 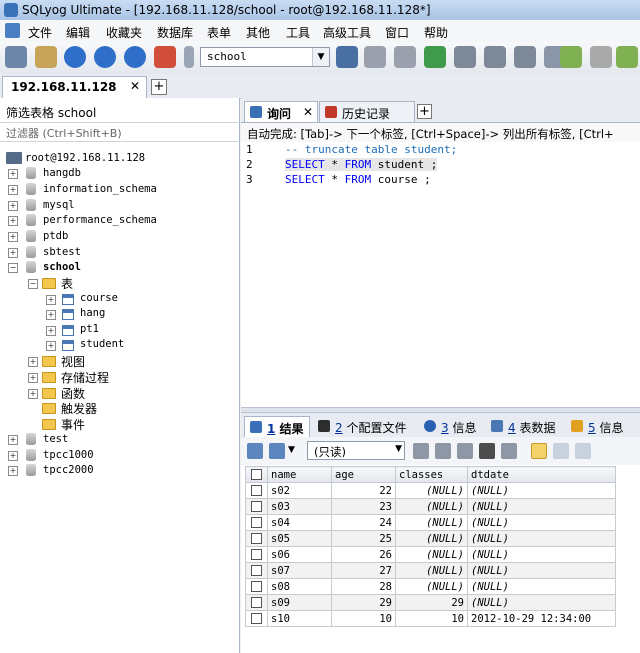 I want to click on tree-db-test: test, so click(x=55, y=441).